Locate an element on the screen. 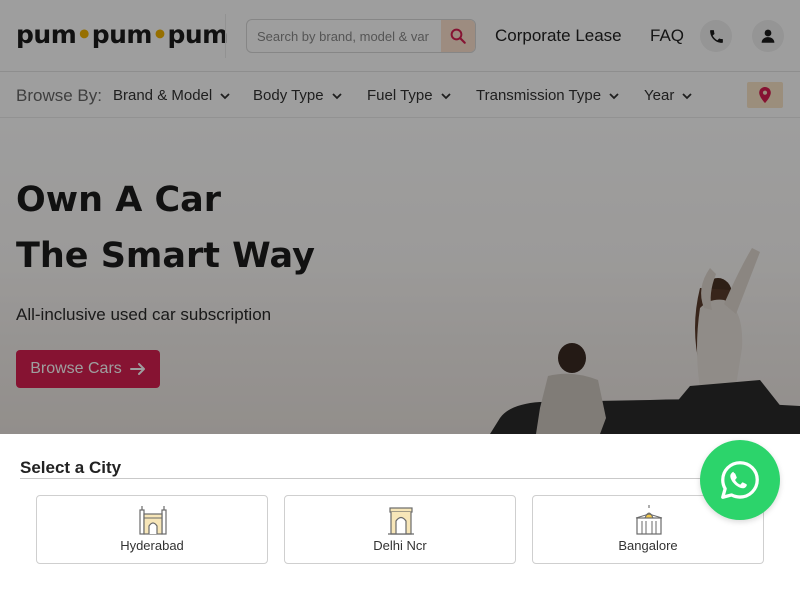 The height and width of the screenshot is (600, 800). arrow-right-icon is located at coordinates (137, 369).